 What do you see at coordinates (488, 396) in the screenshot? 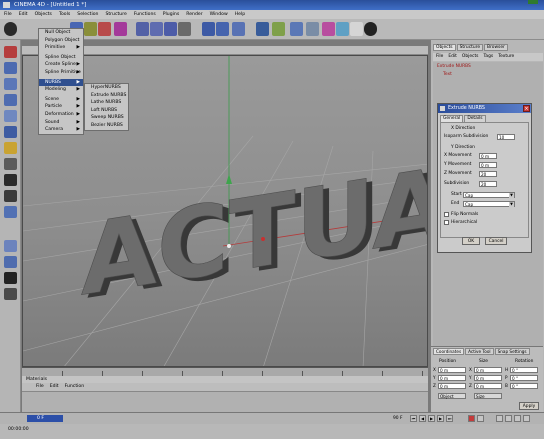
I see `size-mode-select: Size` at bounding box center [488, 396].